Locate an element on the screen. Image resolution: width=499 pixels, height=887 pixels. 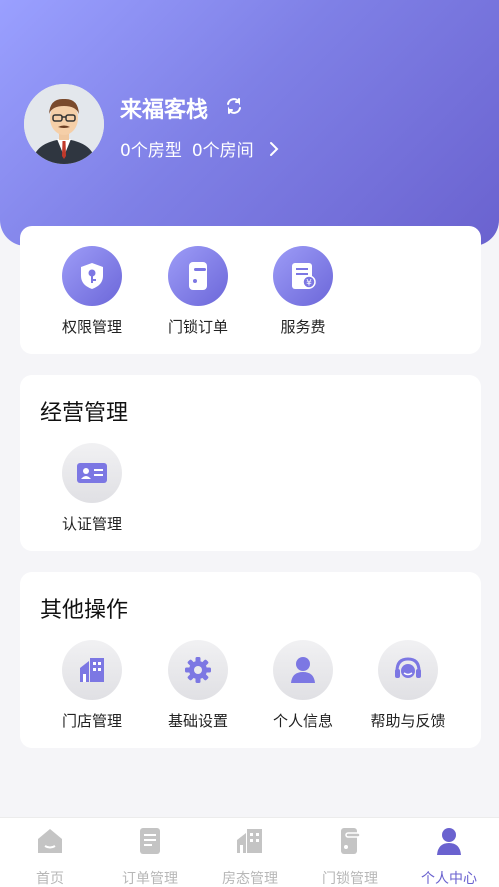
tab-label: 订单管理 is located at coordinates (150, 879).